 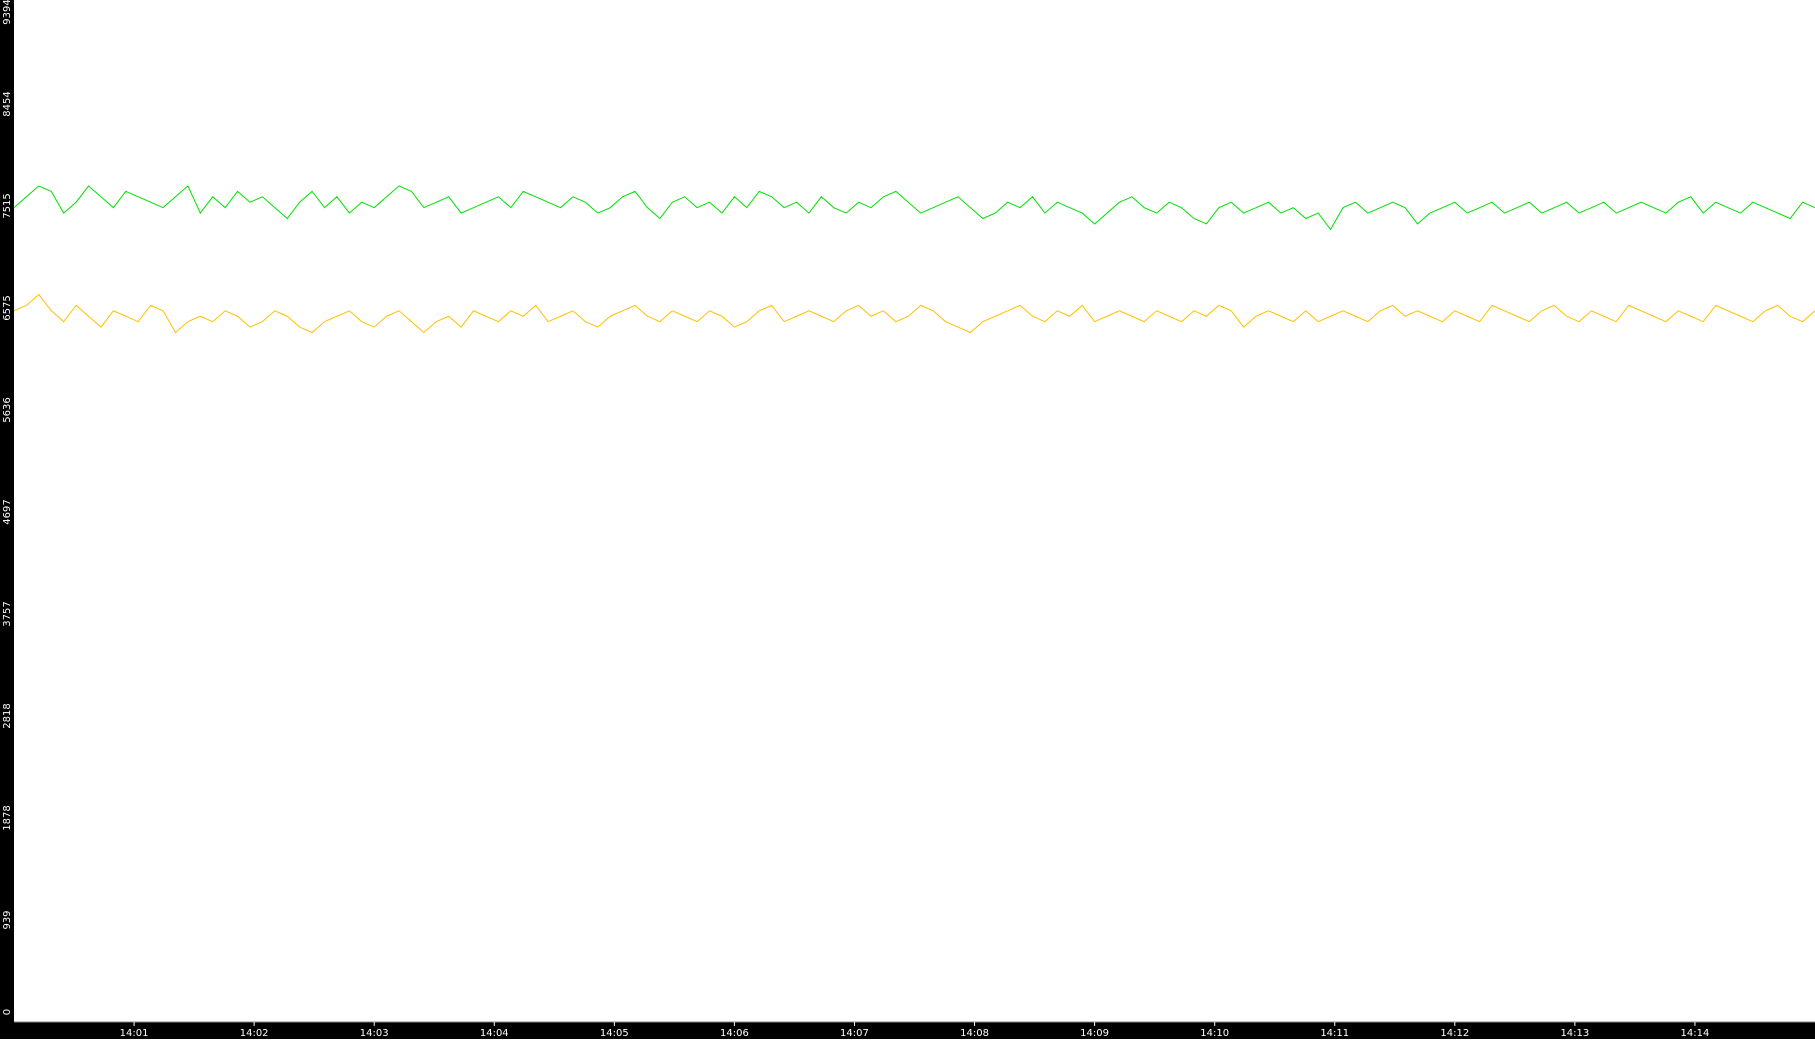 I want to click on x-tick-label: 14:11, so click(x=1334, y=1033).